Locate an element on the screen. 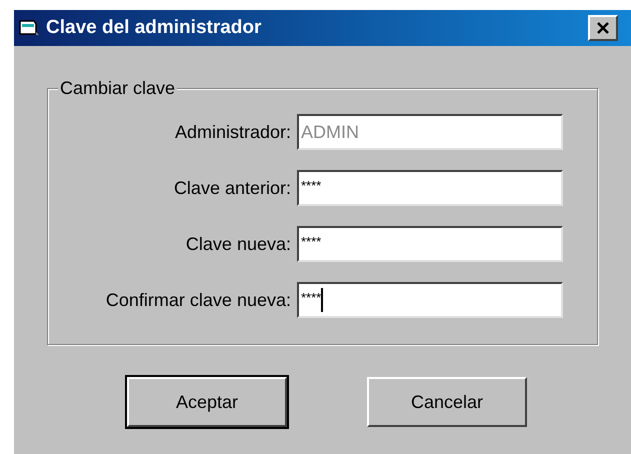 The width and height of the screenshot is (631, 454). field-label: Clave nueva: is located at coordinates (238, 244).